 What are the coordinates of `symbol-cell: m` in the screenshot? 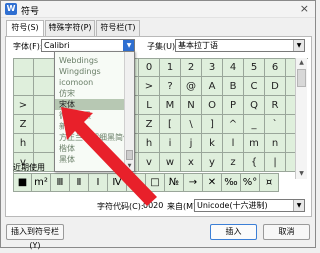 It's located at (254, 143).